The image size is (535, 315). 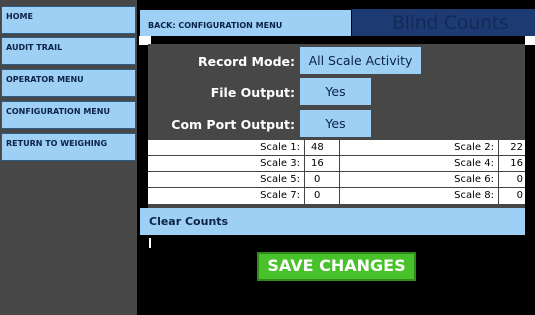 What do you see at coordinates (516, 163) in the screenshot?
I see `scale-4-value: 16` at bounding box center [516, 163].